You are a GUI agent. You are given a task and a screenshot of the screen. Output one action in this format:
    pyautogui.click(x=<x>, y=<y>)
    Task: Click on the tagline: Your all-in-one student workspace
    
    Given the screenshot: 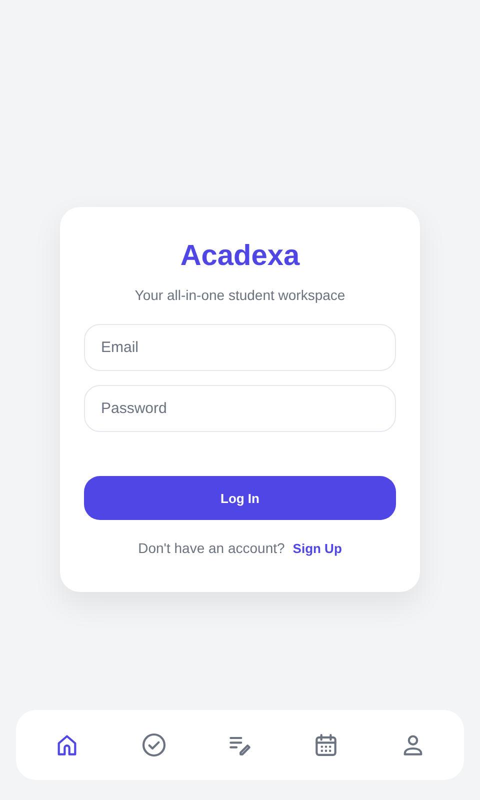 What is the action you would take?
    pyautogui.click(x=240, y=295)
    